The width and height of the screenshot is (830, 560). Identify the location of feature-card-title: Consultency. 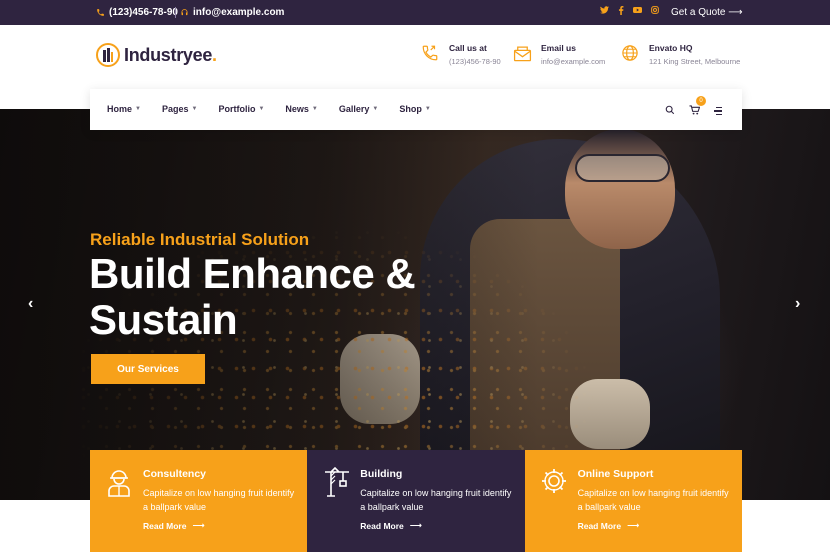
(175, 474).